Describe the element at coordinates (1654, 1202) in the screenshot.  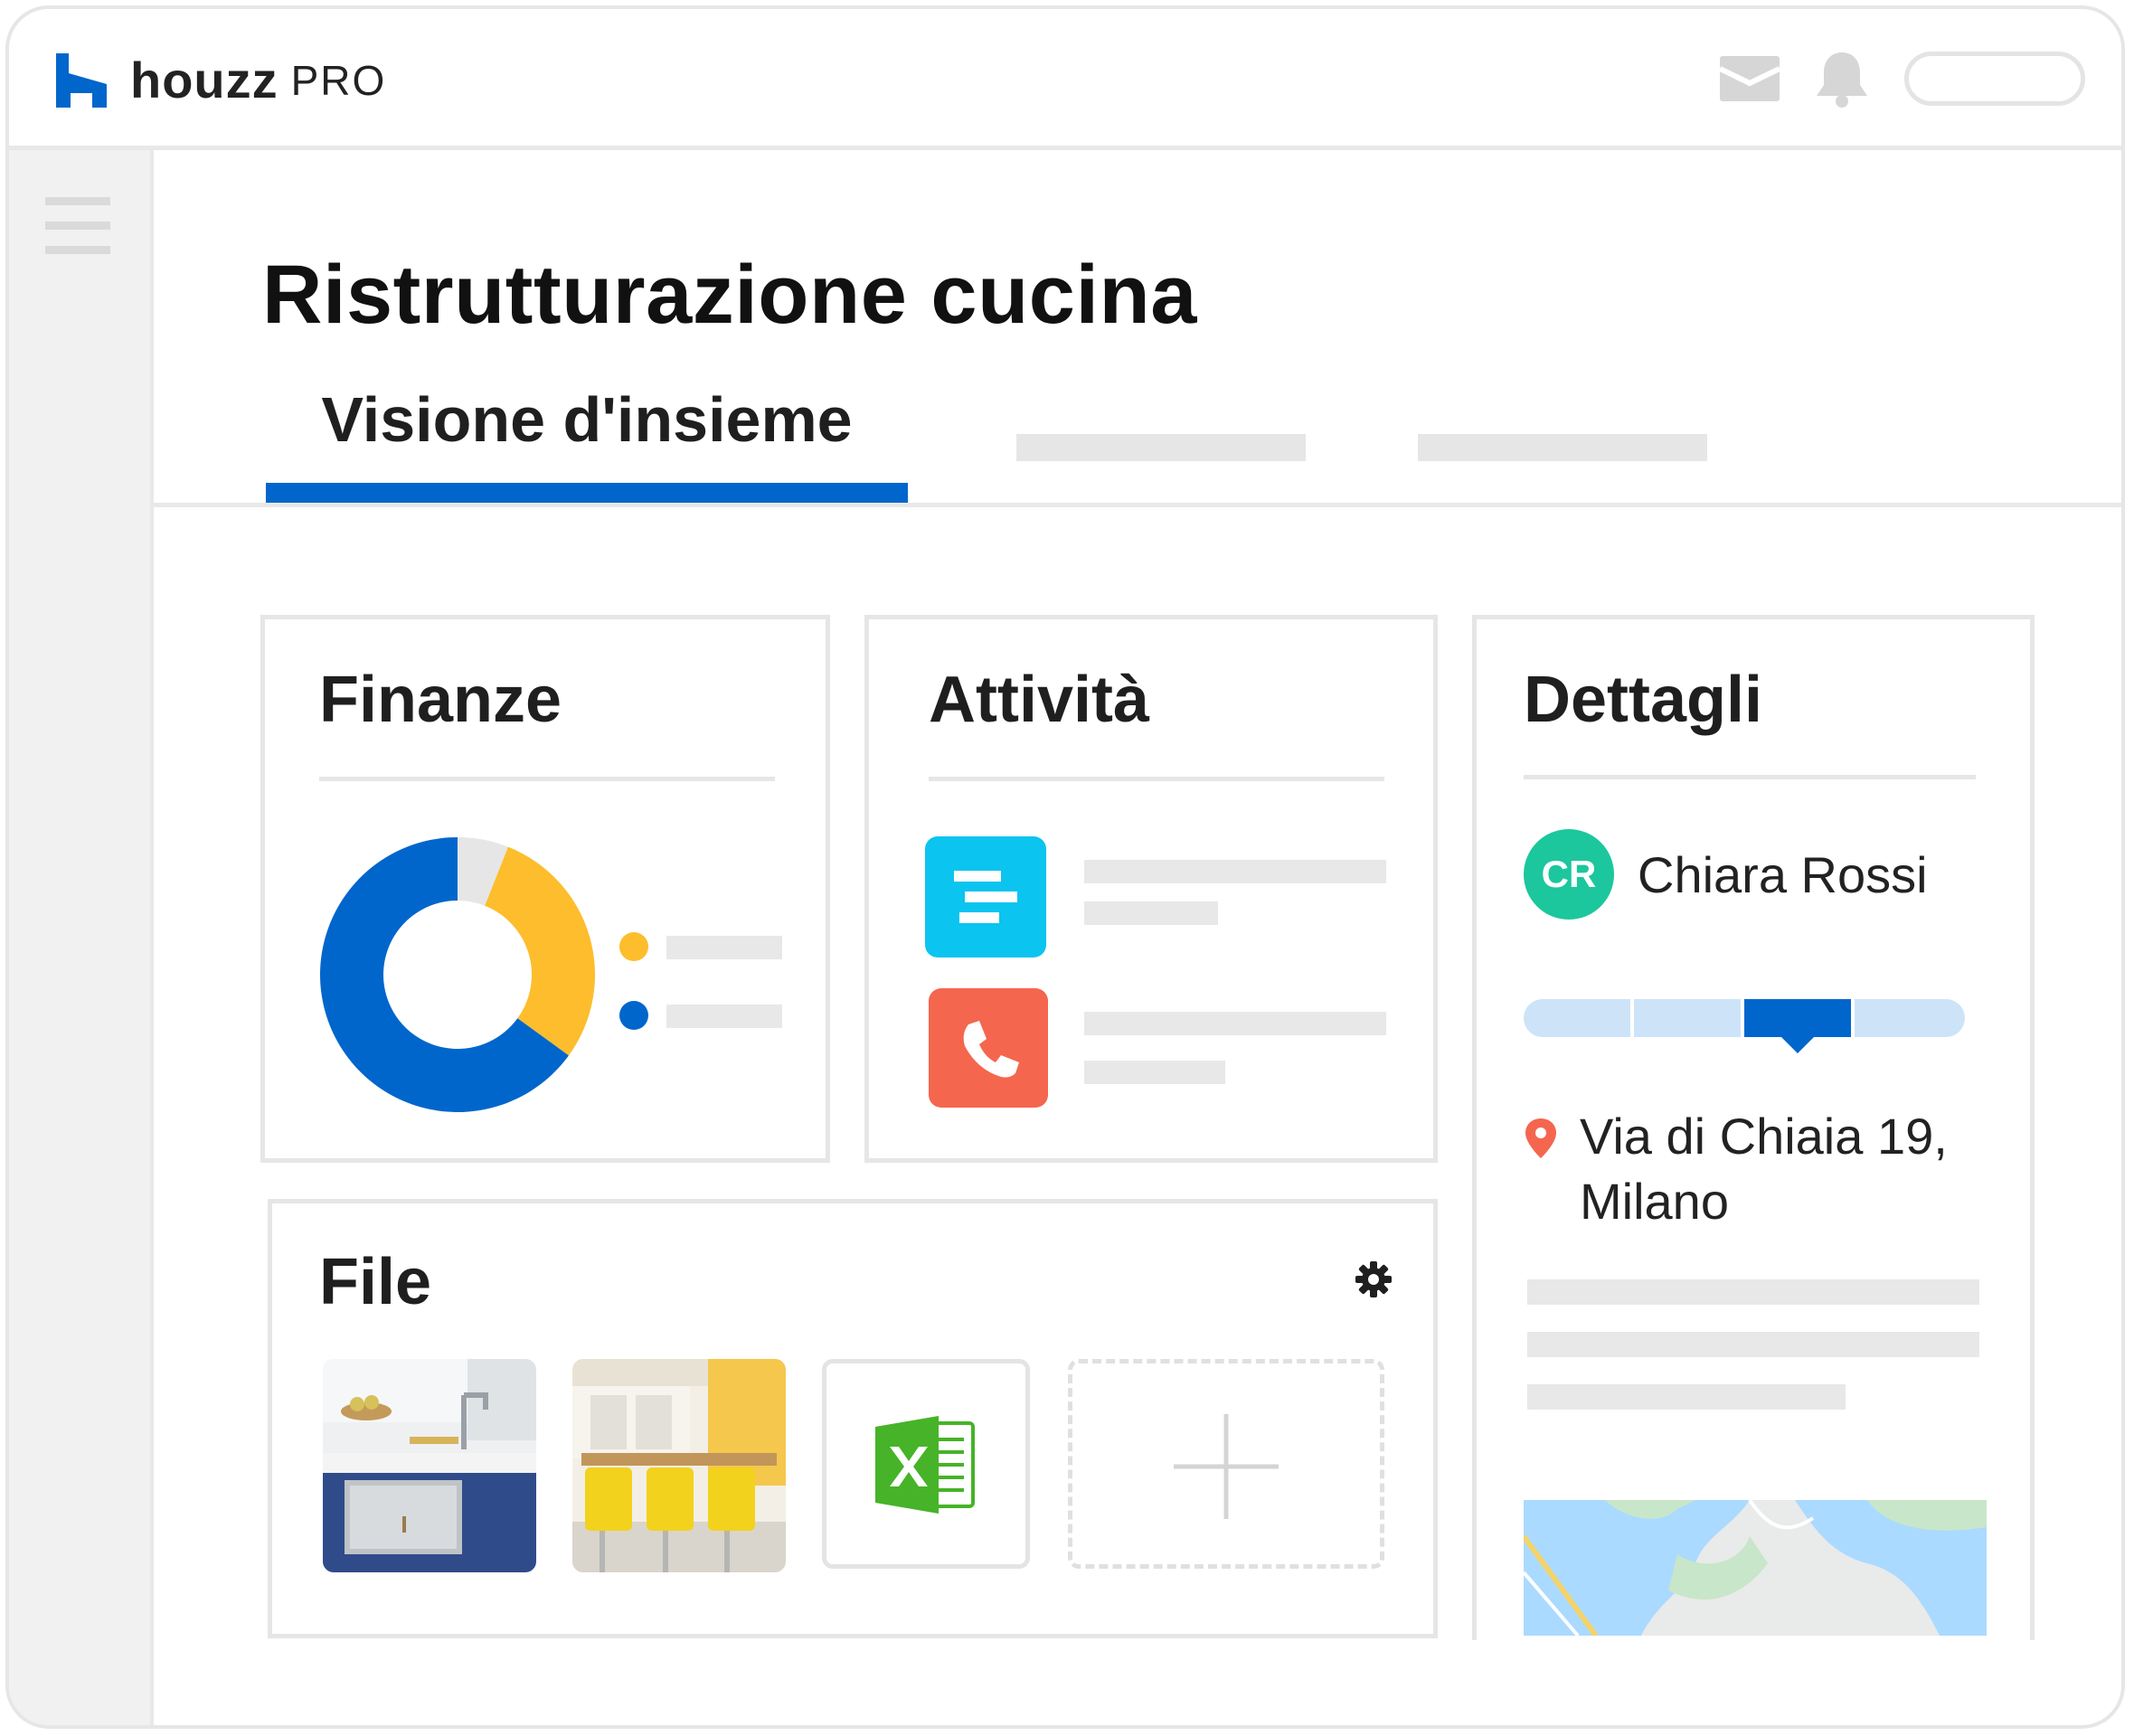
I see `address-line-2: Milano` at that location.